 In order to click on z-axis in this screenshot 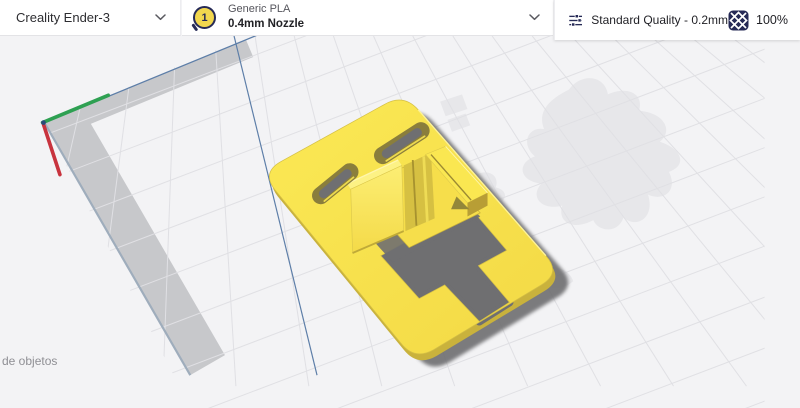, I will do `click(43, 122)`.